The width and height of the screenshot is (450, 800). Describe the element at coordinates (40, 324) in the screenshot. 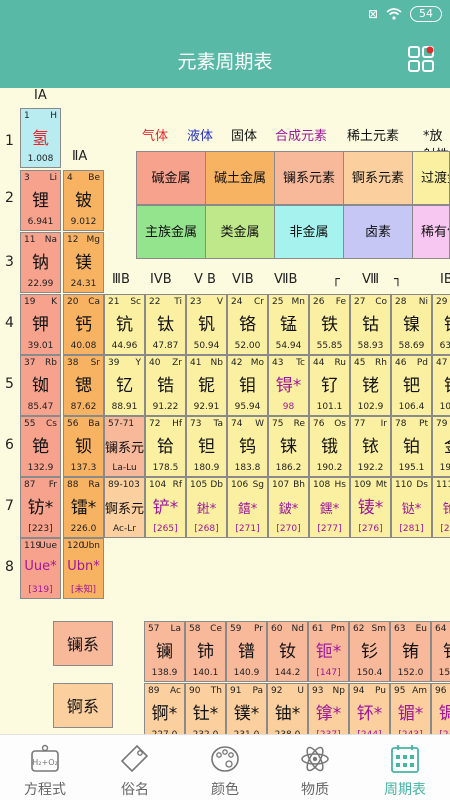

I see `element-cell: 19 K 钾 39.01` at that location.